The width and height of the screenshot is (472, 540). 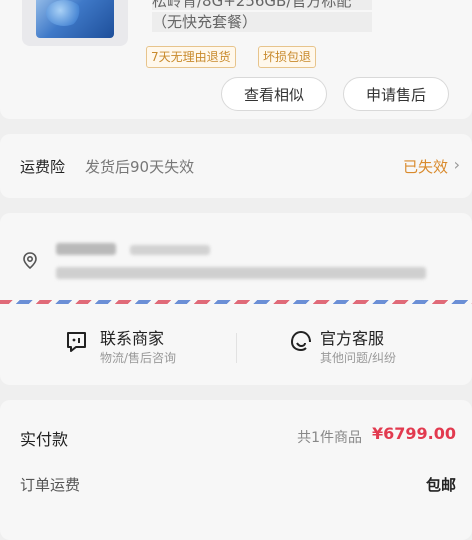 I want to click on official-service-label: 官方客服, so click(x=352, y=338).